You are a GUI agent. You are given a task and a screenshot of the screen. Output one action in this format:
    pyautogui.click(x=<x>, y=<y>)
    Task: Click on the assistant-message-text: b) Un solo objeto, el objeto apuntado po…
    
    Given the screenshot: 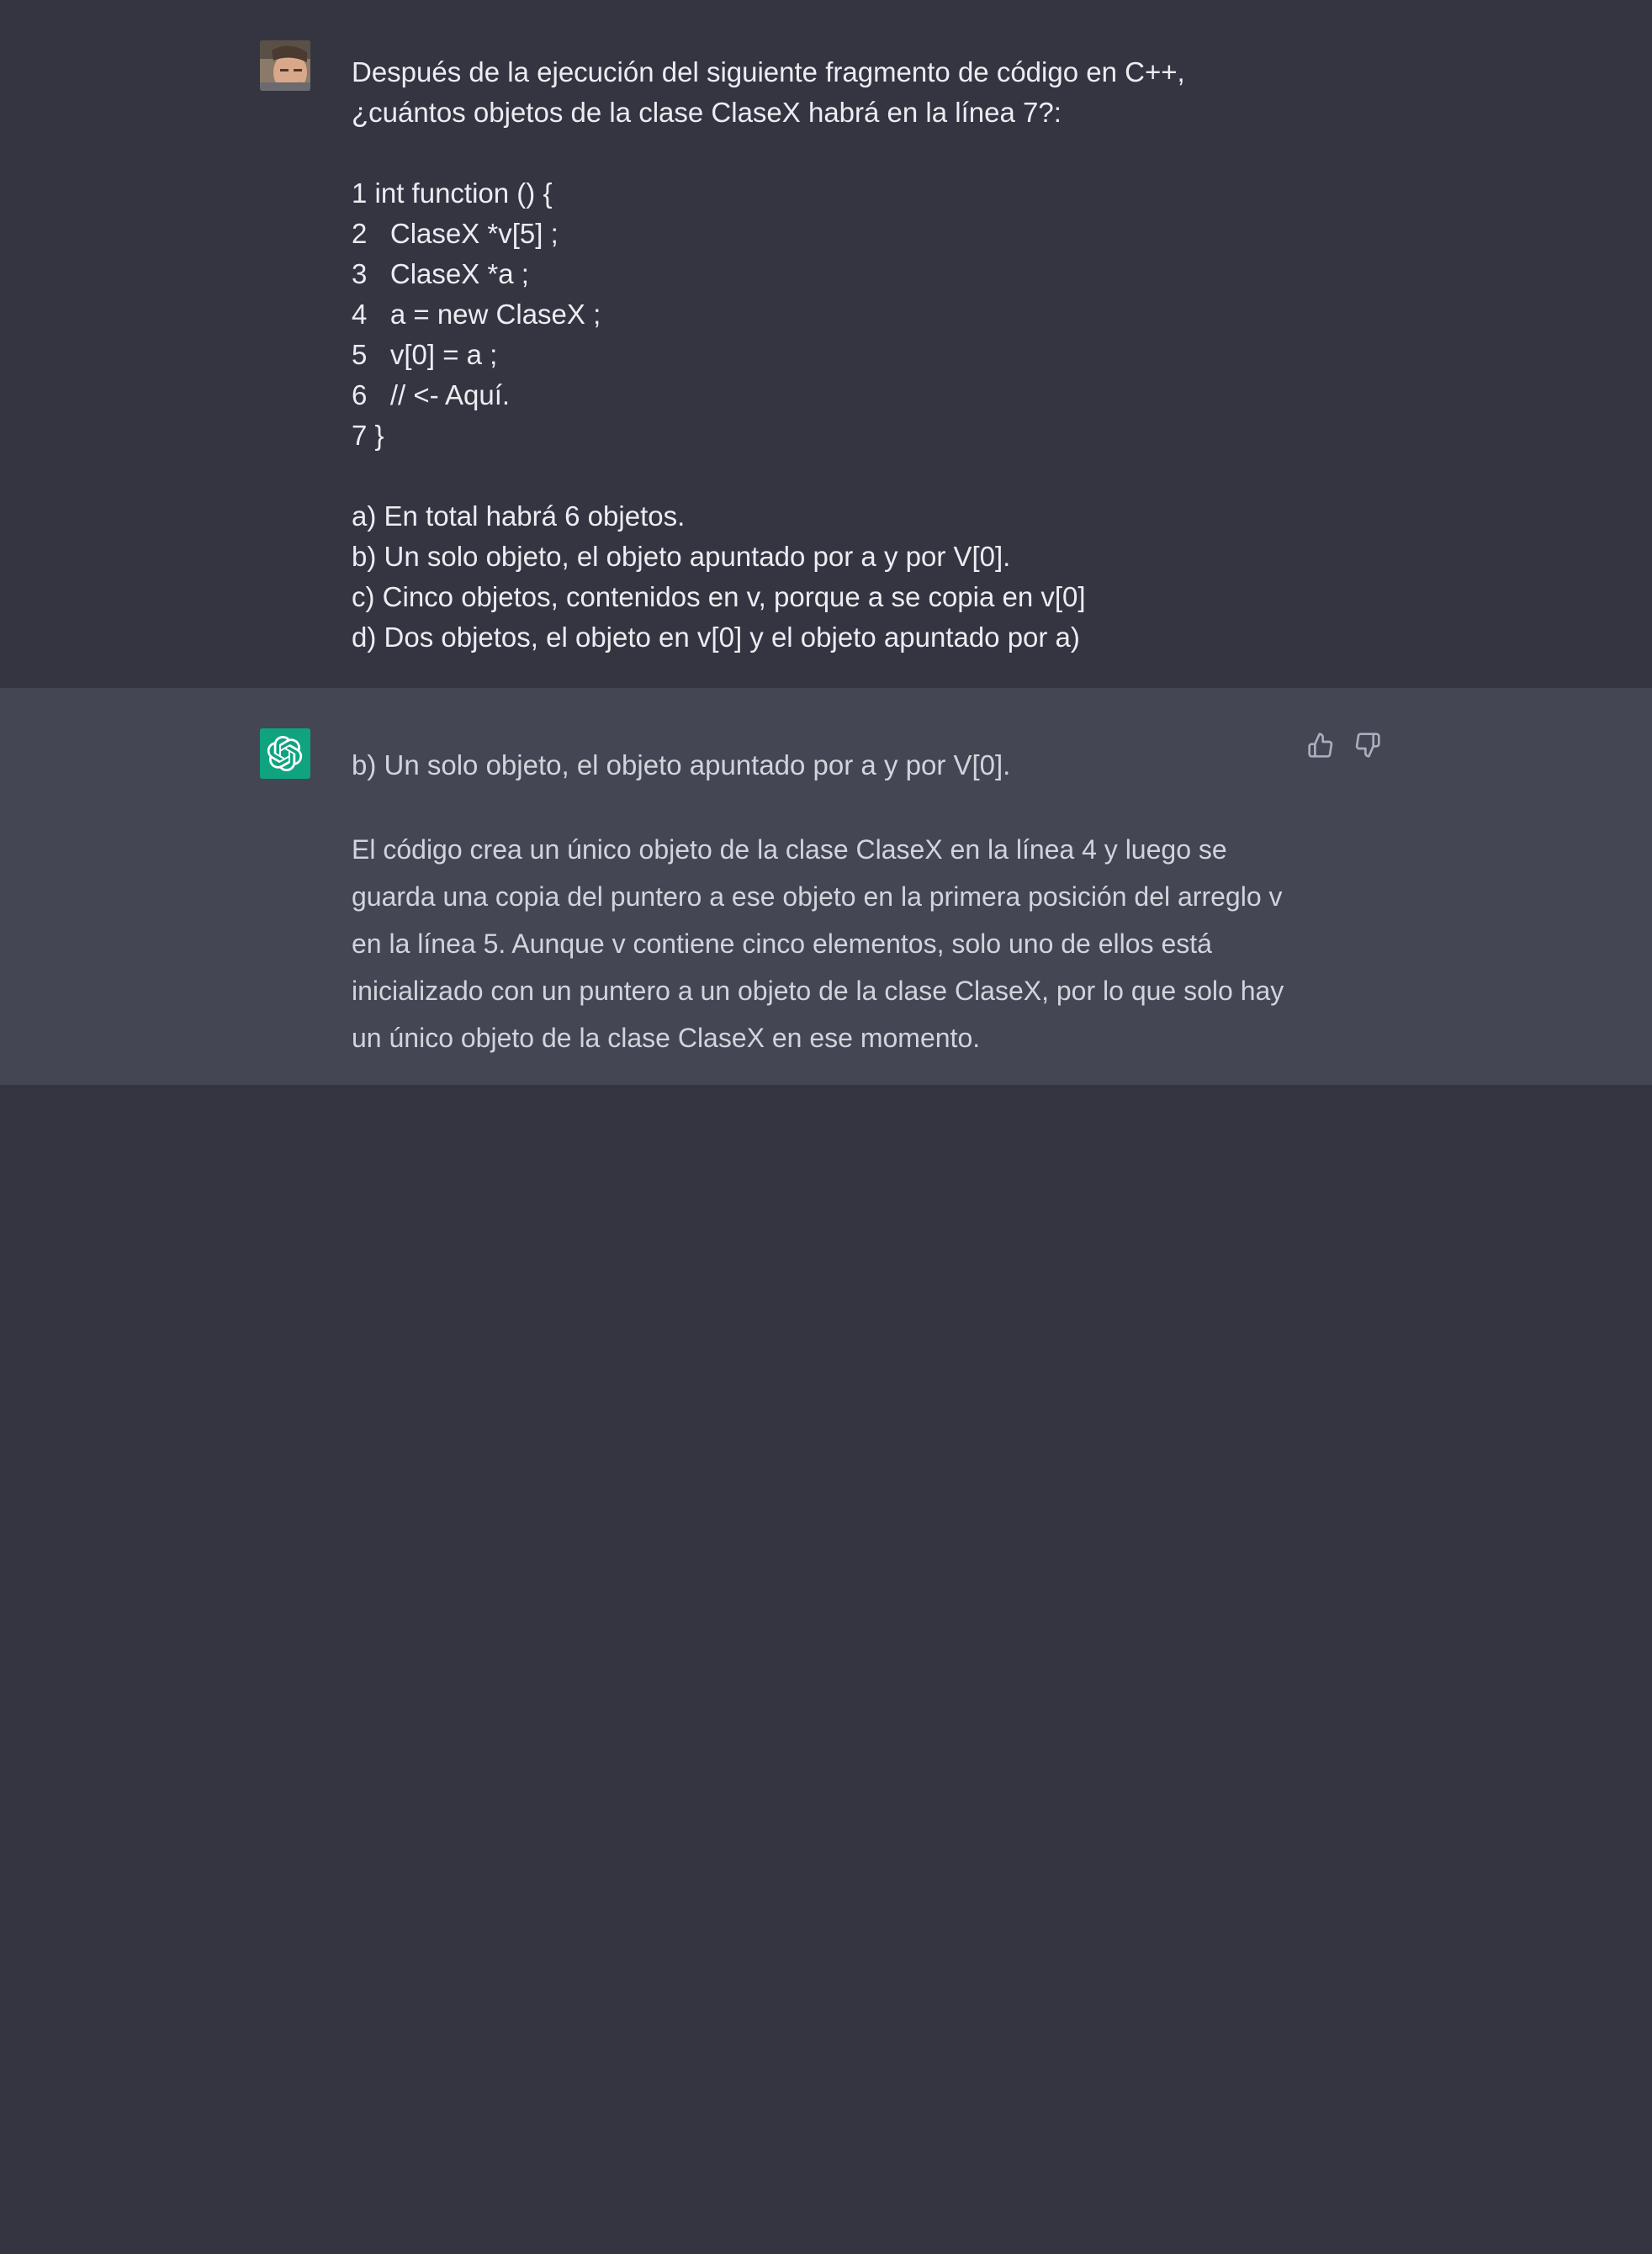 What is the action you would take?
    pyautogui.click(x=818, y=903)
    